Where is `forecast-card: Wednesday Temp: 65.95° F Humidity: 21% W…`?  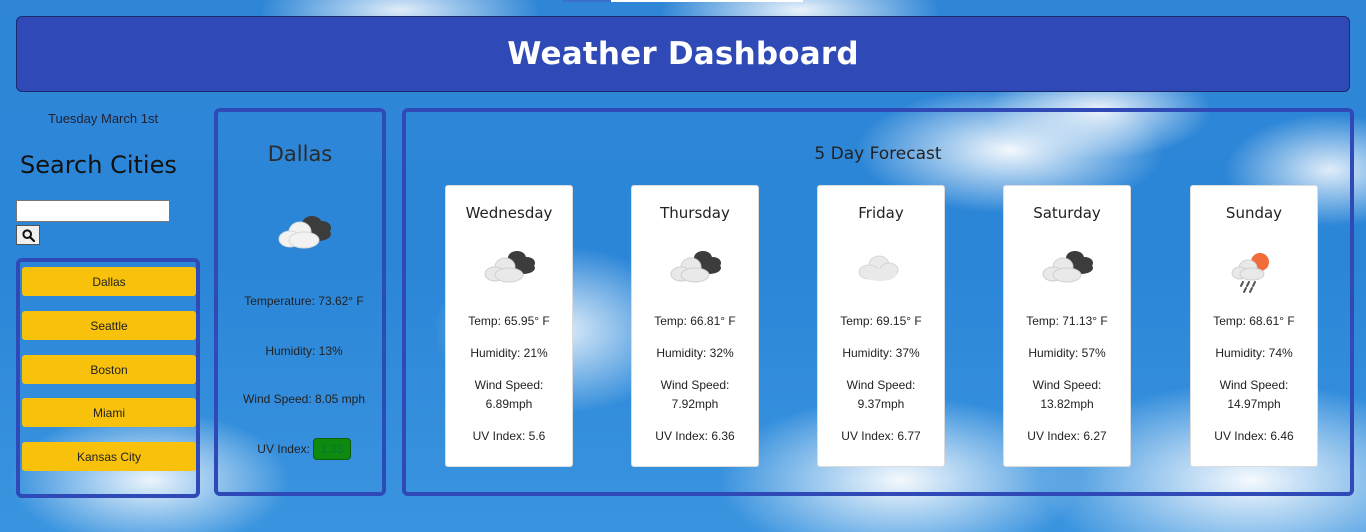
forecast-card: Wednesday Temp: 65.95° F Humidity: 21% W… is located at coordinates (509, 326).